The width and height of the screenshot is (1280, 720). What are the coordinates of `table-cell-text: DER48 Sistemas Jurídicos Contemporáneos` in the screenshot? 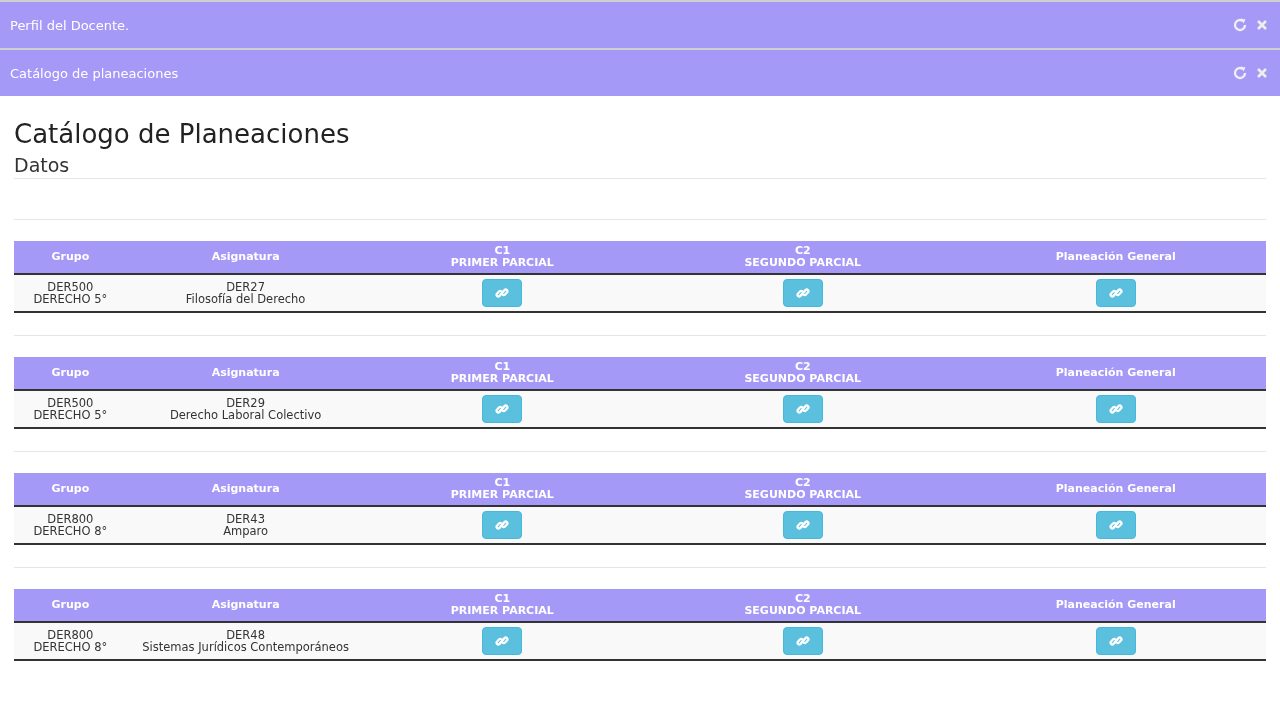 It's located at (245, 641).